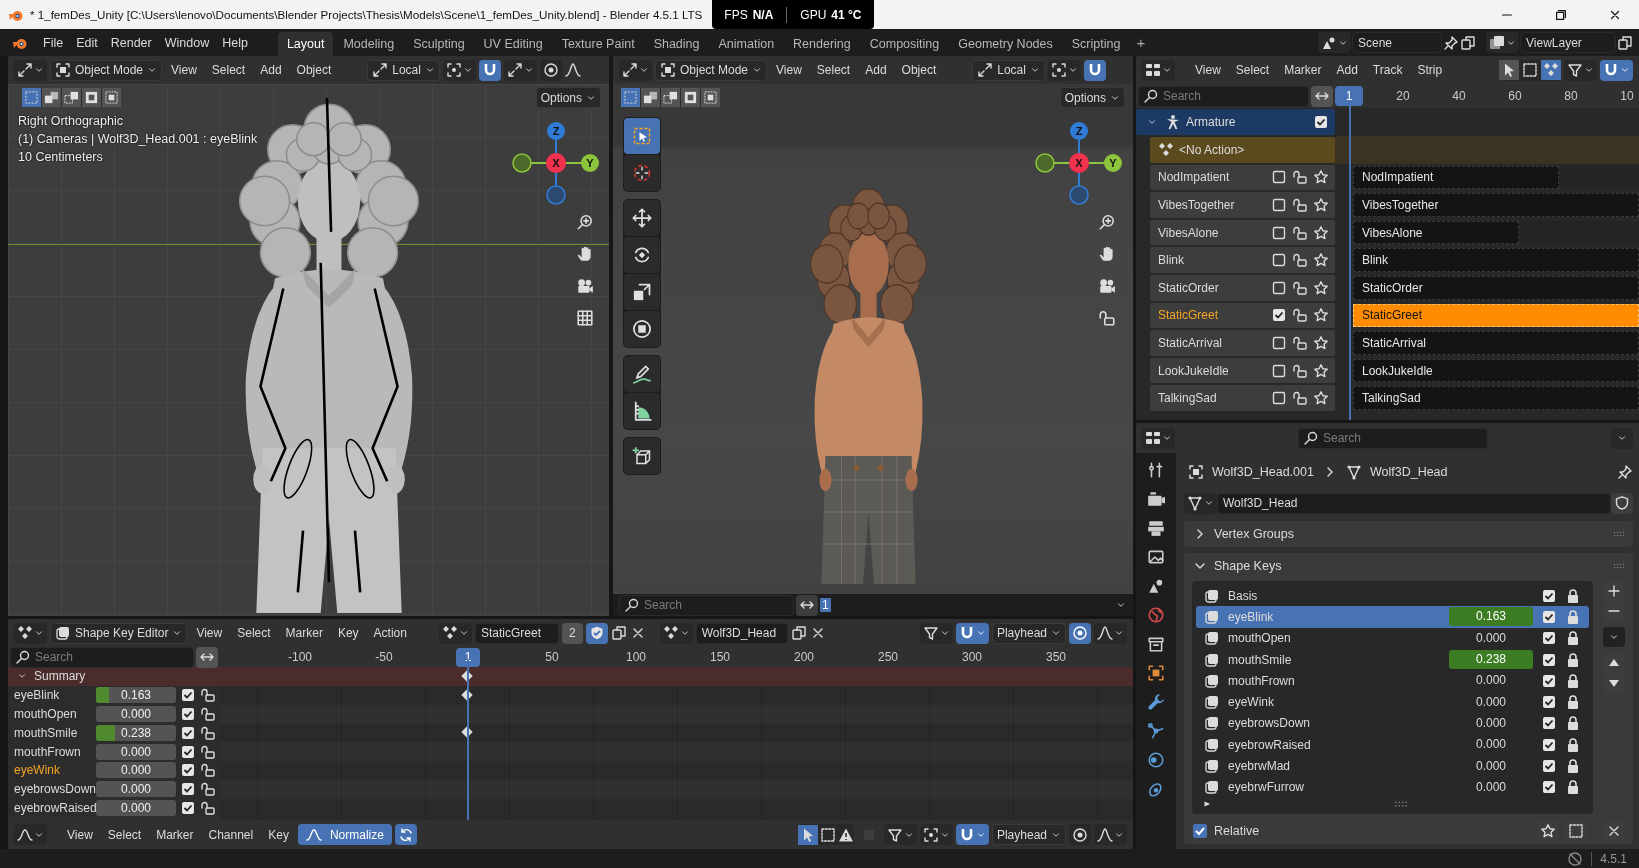 This screenshot has height=868, width=1639. What do you see at coordinates (1248, 566) in the screenshot?
I see `panel-title: Shape Keys` at bounding box center [1248, 566].